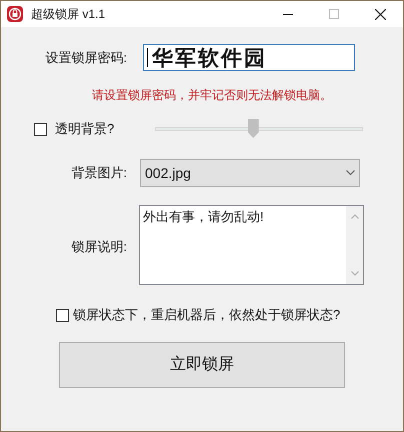 Image resolution: width=404 pixels, height=432 pixels. What do you see at coordinates (98, 173) in the screenshot?
I see `field-label: 背景图片:` at bounding box center [98, 173].